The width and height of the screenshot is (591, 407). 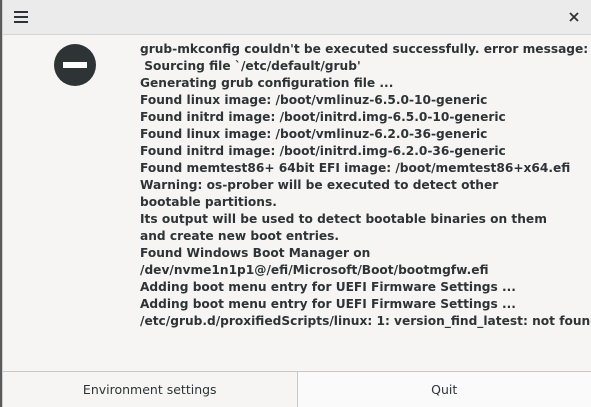 What do you see at coordinates (150, 389) in the screenshot?
I see `environment-settings-button: Environment settings` at bounding box center [150, 389].